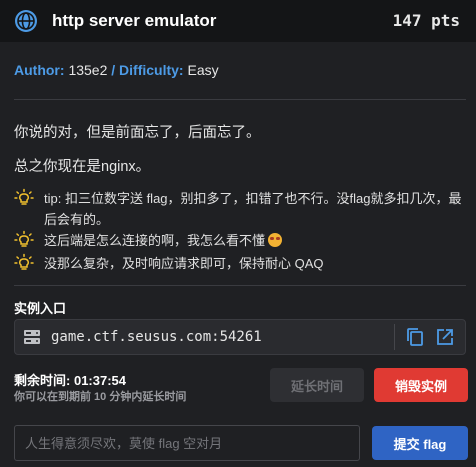 Image resolution: width=476 pixels, height=467 pixels. What do you see at coordinates (203, 70) in the screenshot?
I see `difficulty-value: Easy` at bounding box center [203, 70].